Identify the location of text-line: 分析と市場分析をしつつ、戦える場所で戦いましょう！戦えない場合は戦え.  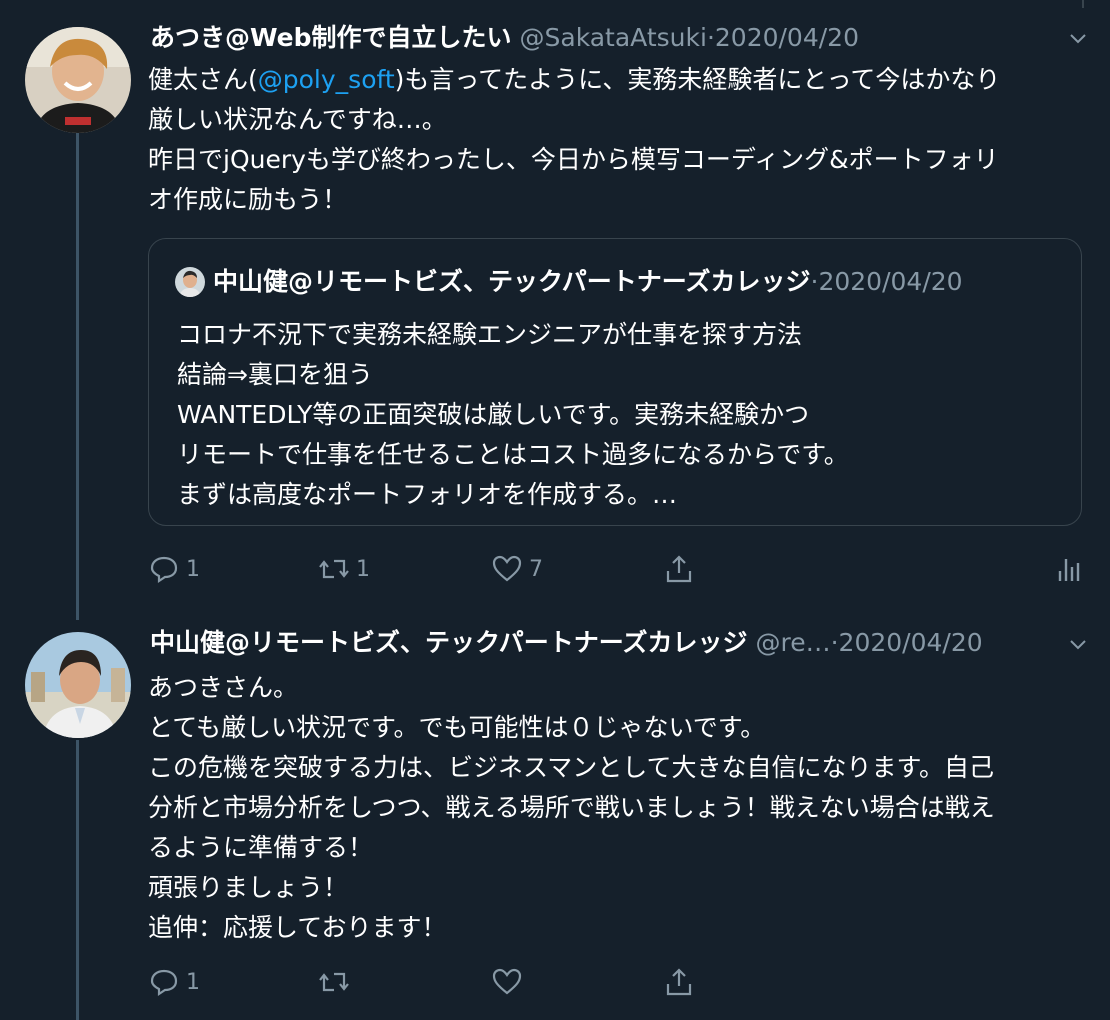
(571, 807).